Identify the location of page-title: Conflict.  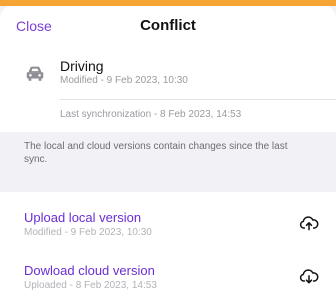
(168, 25).